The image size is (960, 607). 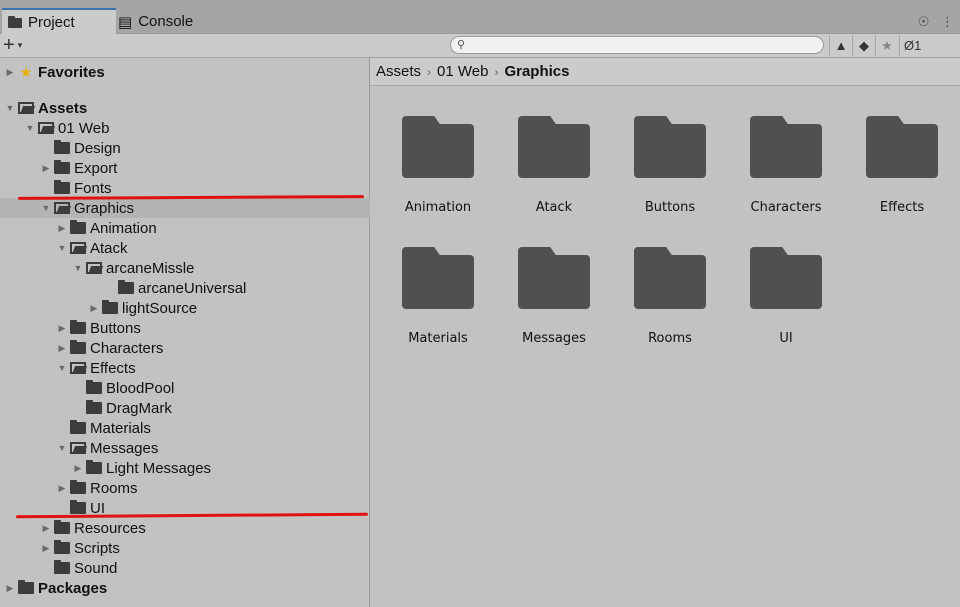 I want to click on tab-console-label: Console, so click(x=166, y=21).